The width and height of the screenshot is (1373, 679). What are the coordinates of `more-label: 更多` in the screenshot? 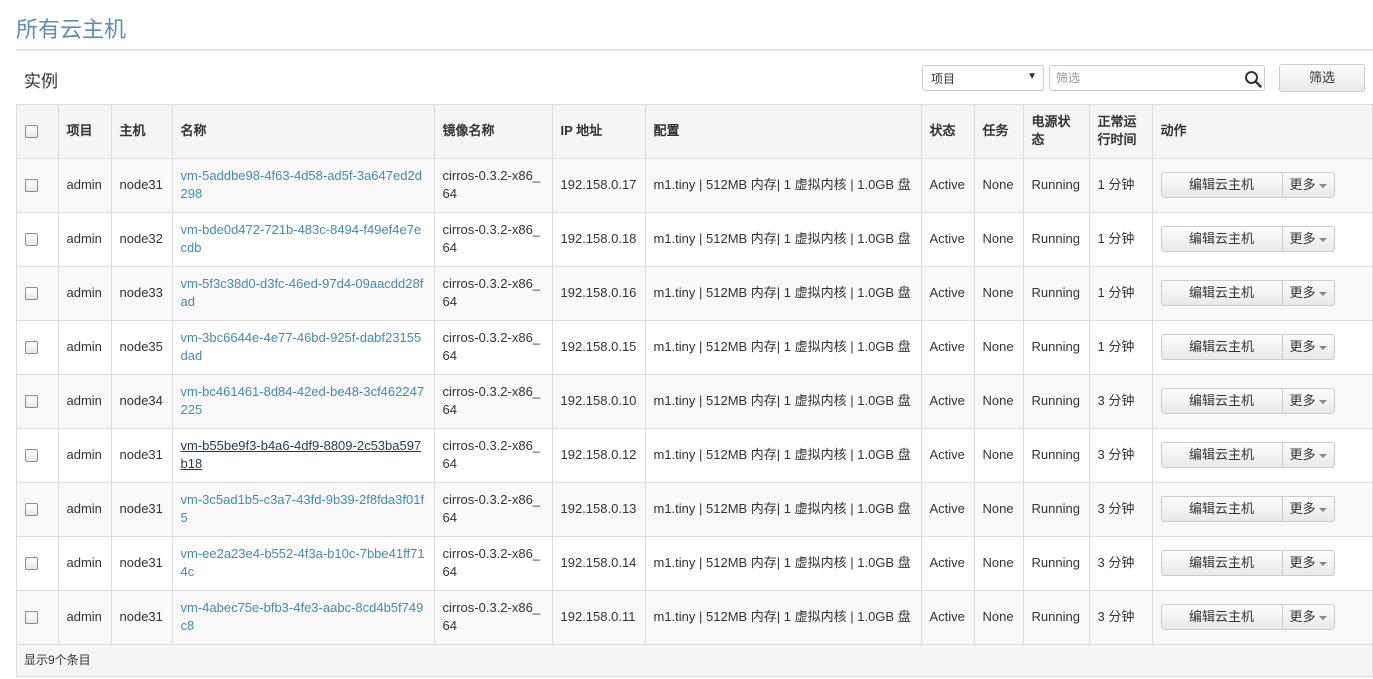 It's located at (1302, 616).